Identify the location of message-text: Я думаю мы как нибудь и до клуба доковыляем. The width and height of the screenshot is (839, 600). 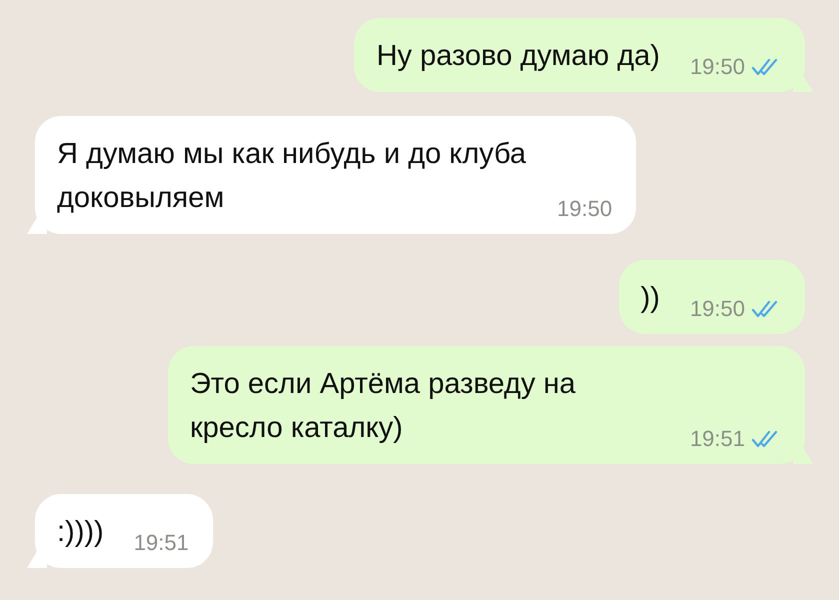
(292, 176).